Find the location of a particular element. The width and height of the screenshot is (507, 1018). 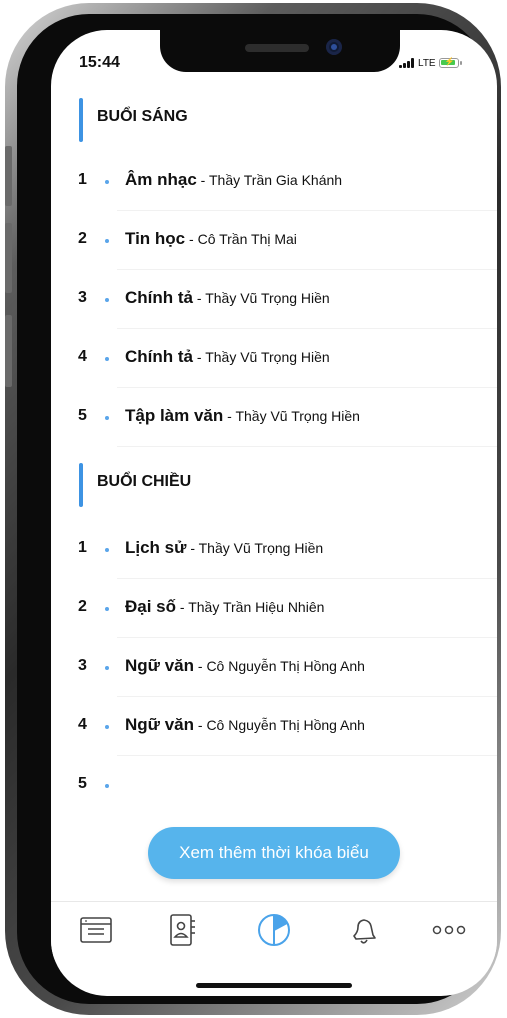

schedule-row: 2 Đại số - Thầy Trần Hiệu Nhiên is located at coordinates (274, 608).